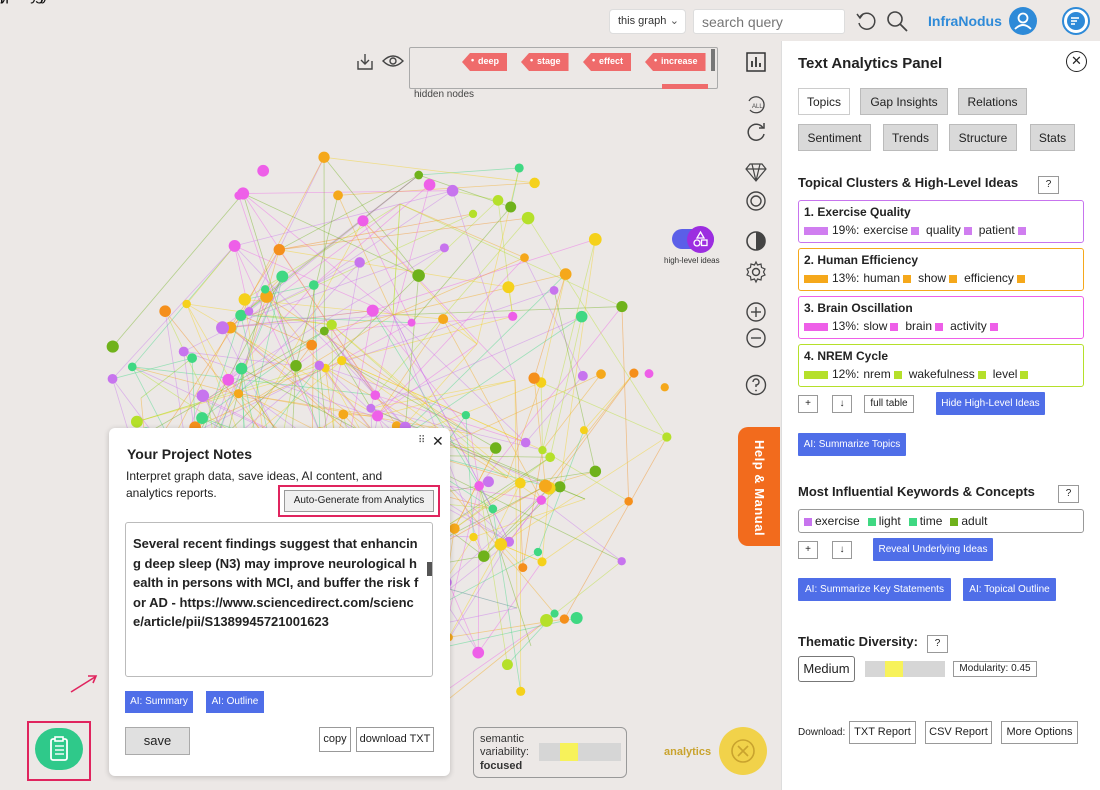 The image size is (1100, 790). I want to click on eye-icon, so click(393, 61).